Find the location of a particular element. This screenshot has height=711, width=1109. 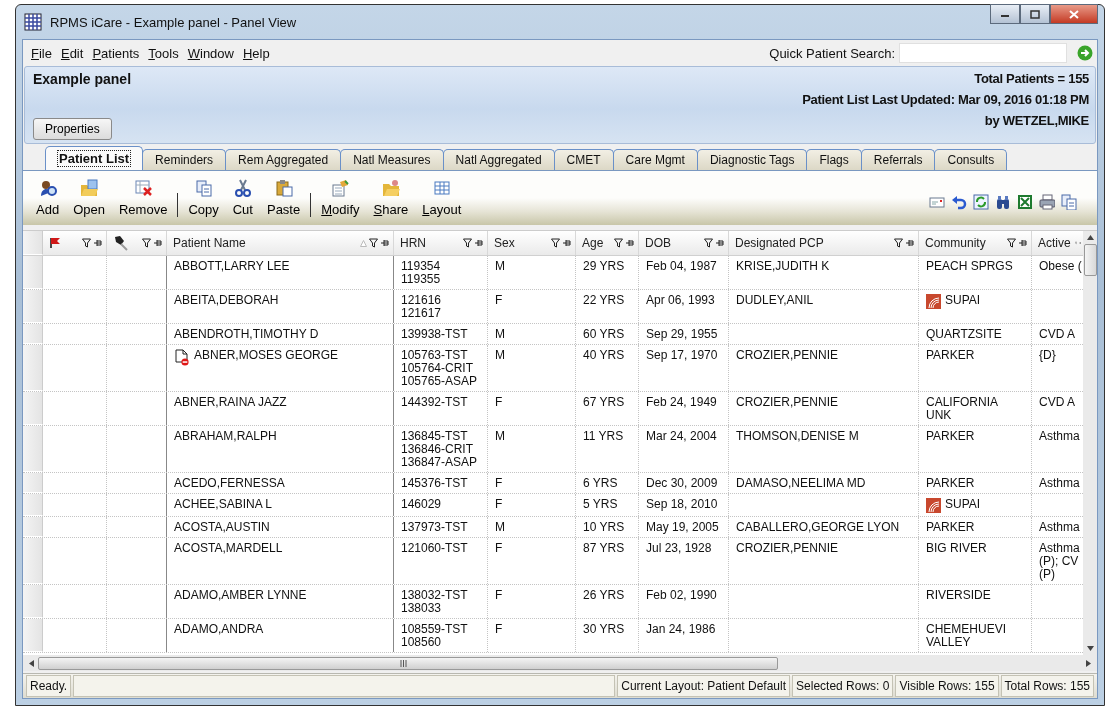

tab: Natl Aggregated is located at coordinates (498, 159).